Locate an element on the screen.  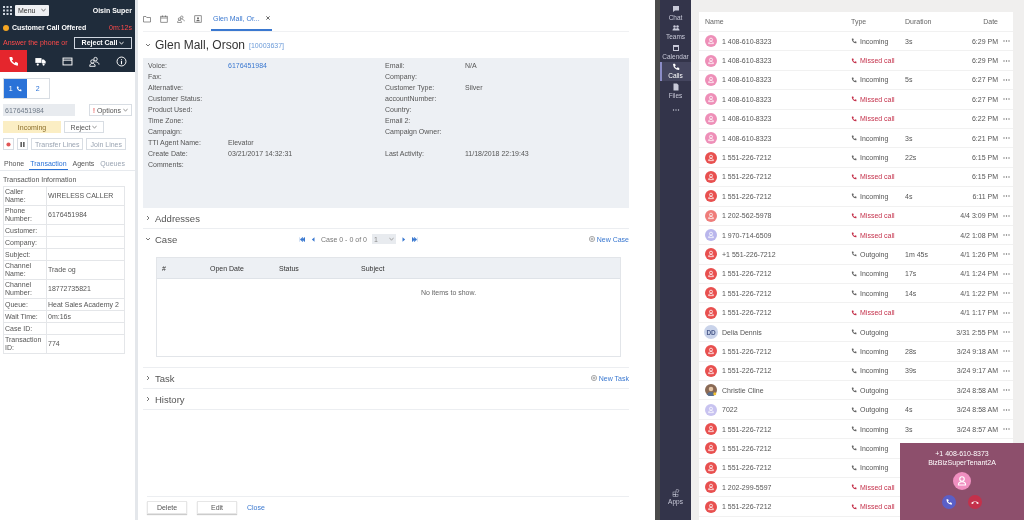
accept-call-button is located at coordinates (949, 502).